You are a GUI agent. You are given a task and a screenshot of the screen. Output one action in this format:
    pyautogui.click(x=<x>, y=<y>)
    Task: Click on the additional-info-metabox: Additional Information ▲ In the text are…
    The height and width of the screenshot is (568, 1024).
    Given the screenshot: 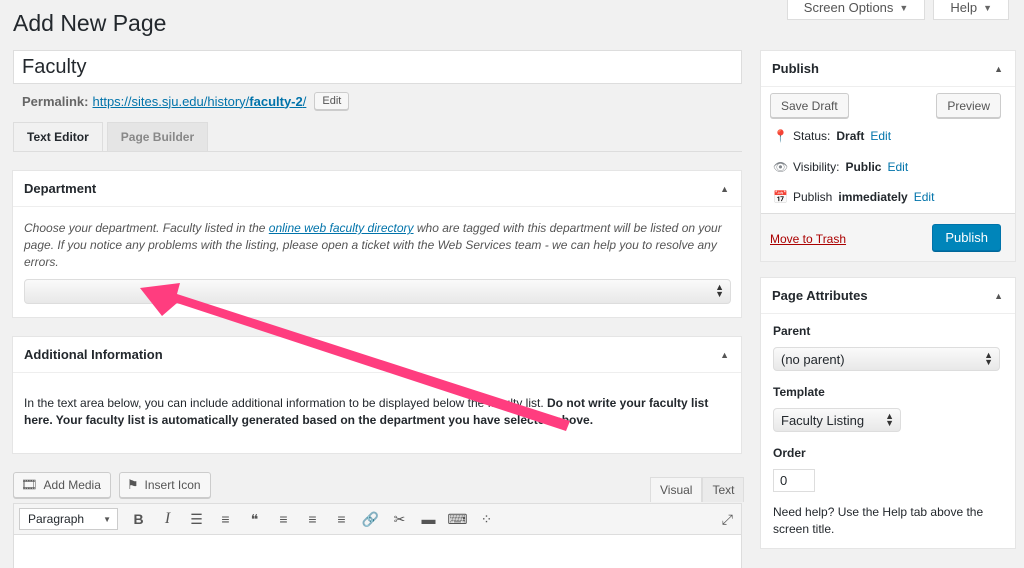 What is the action you would take?
    pyautogui.click(x=377, y=395)
    